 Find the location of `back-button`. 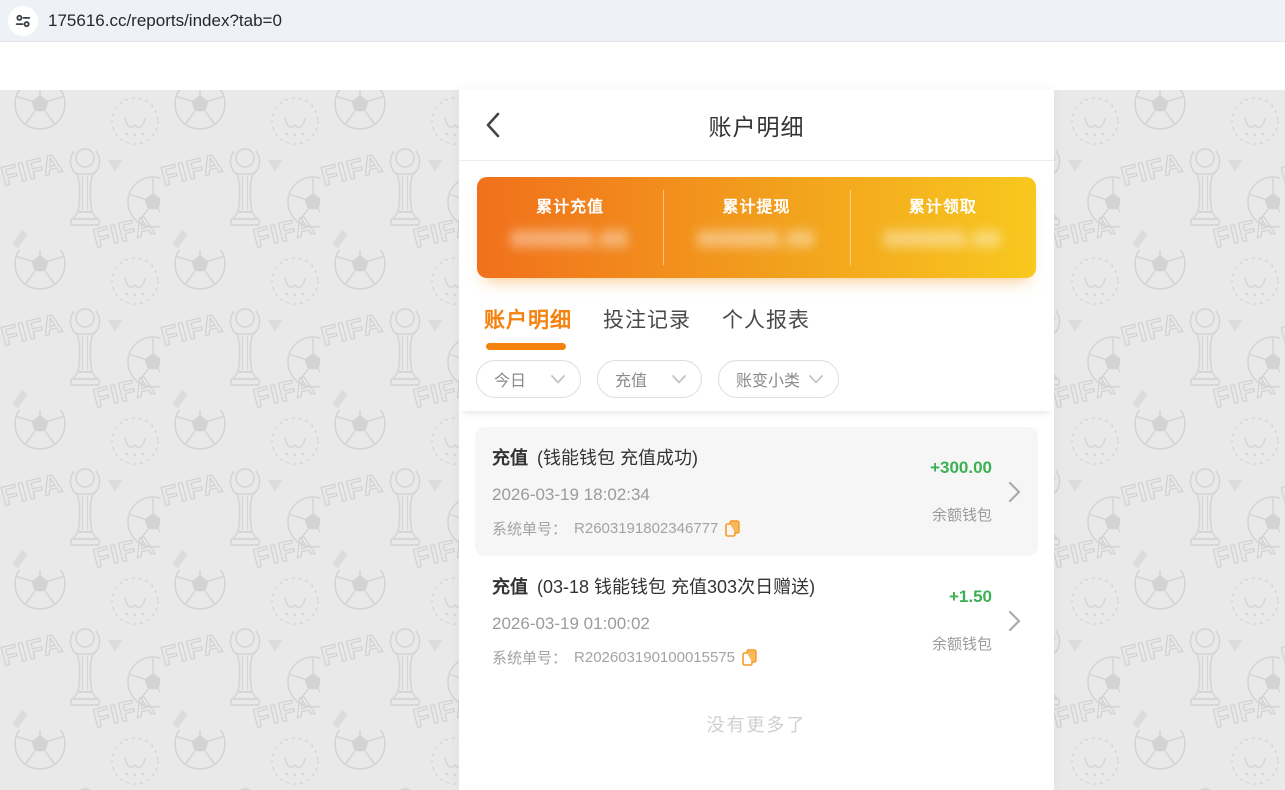

back-button is located at coordinates (499, 125).